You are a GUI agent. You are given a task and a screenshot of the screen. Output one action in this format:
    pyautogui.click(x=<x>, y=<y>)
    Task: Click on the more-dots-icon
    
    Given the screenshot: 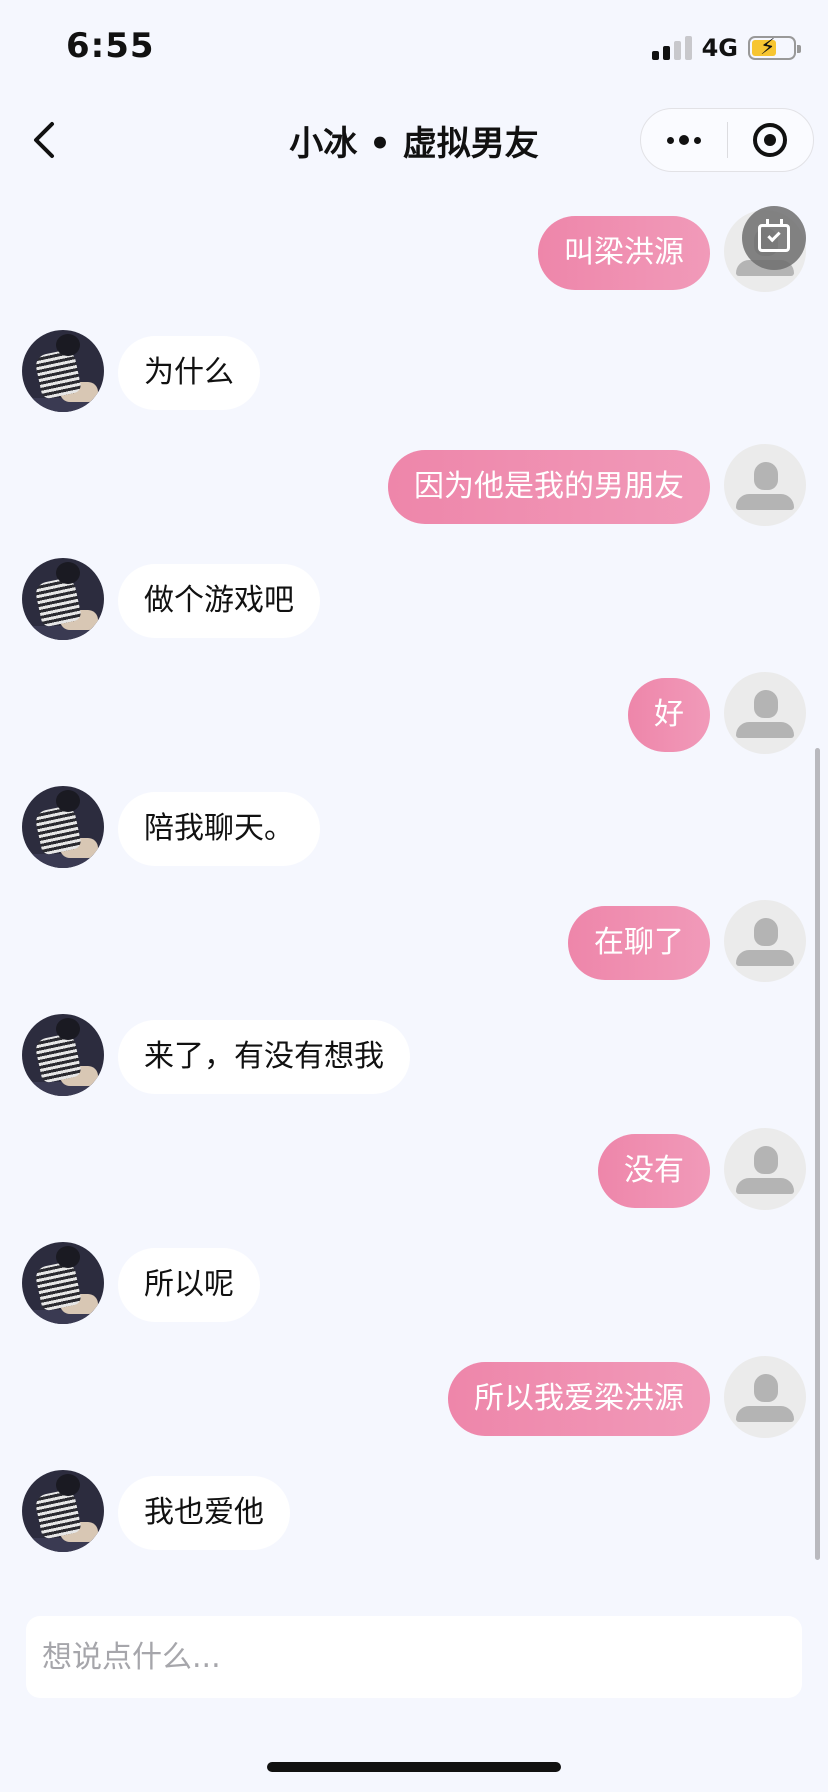 What is the action you would take?
    pyautogui.click(x=684, y=140)
    